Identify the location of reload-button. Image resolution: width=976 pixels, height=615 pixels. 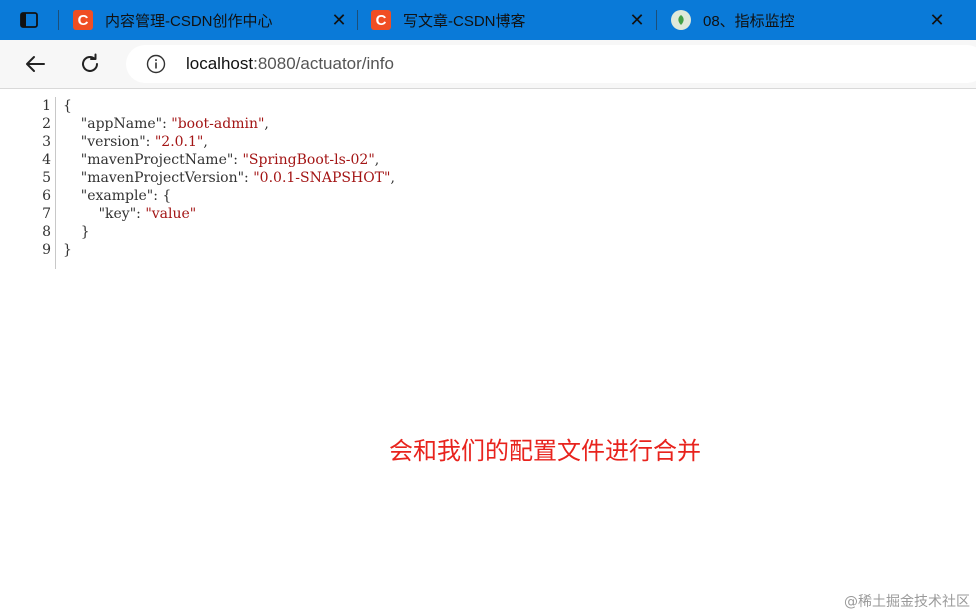
(90, 64).